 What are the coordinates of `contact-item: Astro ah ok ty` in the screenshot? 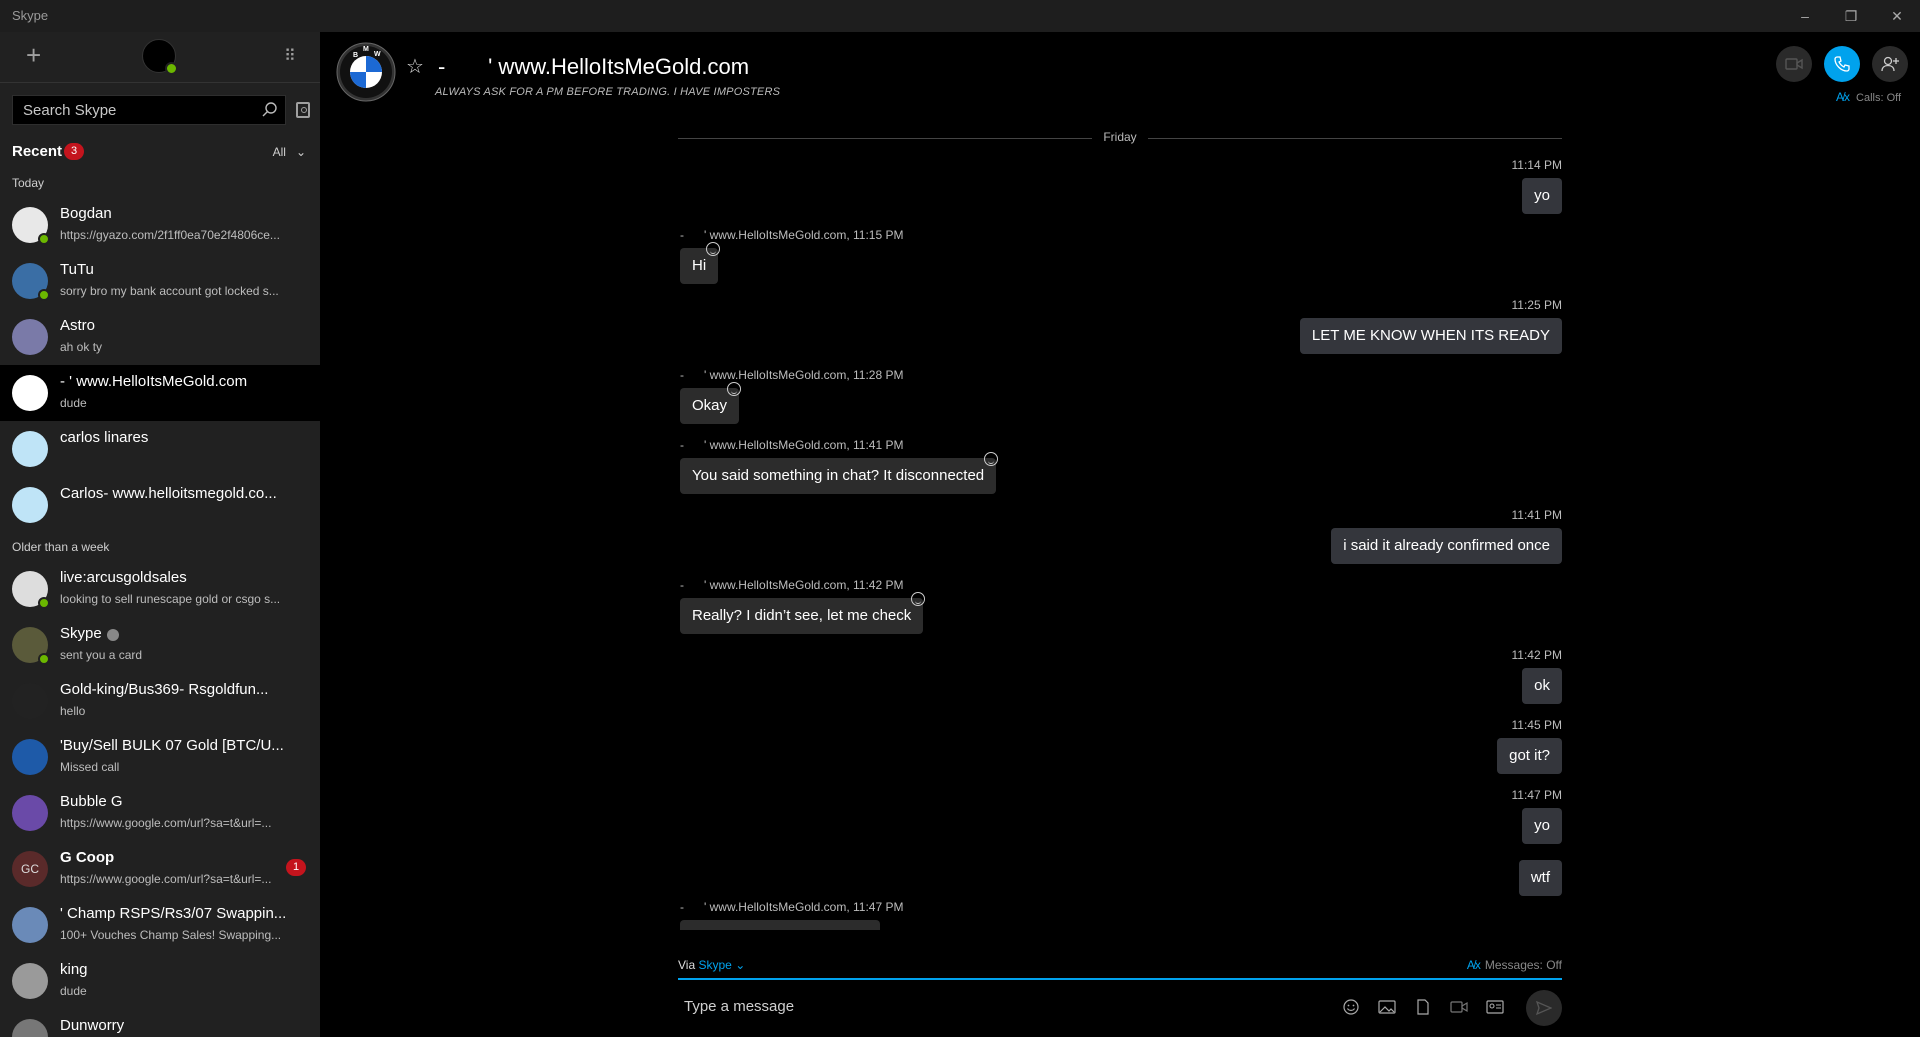 It's located at (160, 337).